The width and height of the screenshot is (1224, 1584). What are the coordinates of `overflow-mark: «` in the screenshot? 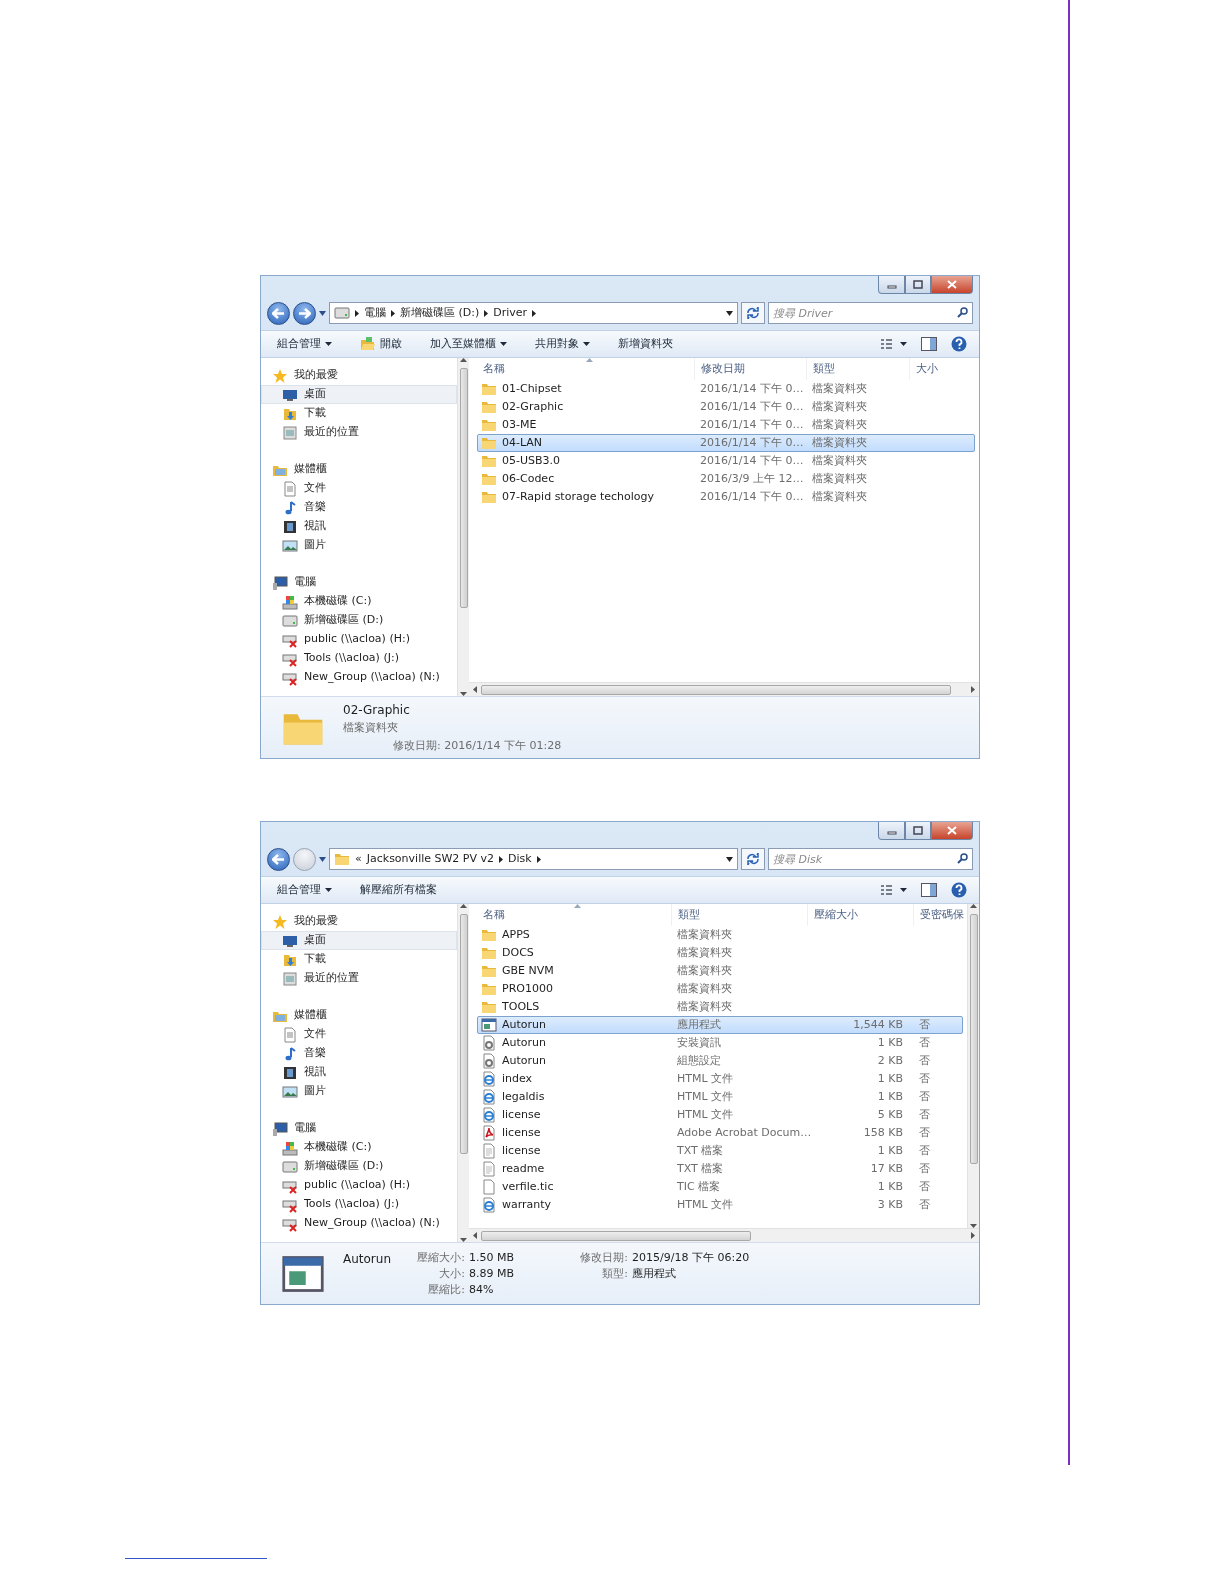 It's located at (358, 859).